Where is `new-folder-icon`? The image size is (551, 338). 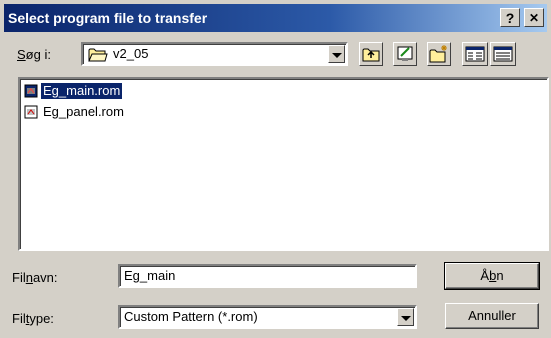 new-folder-icon is located at coordinates (438, 54).